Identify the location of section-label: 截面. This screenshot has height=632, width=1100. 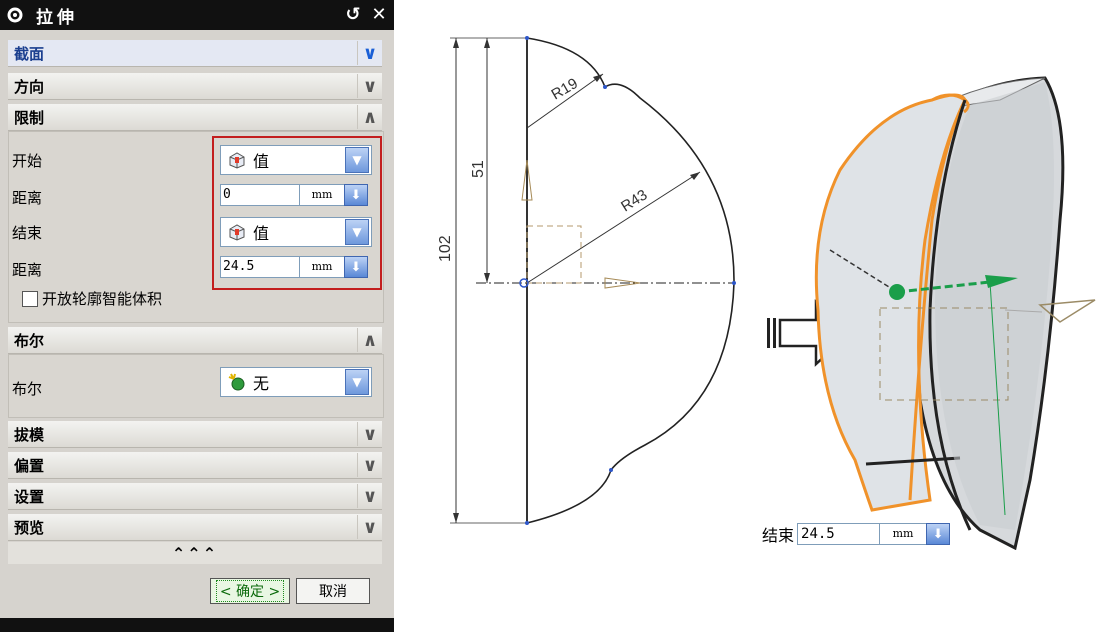
(29, 53).